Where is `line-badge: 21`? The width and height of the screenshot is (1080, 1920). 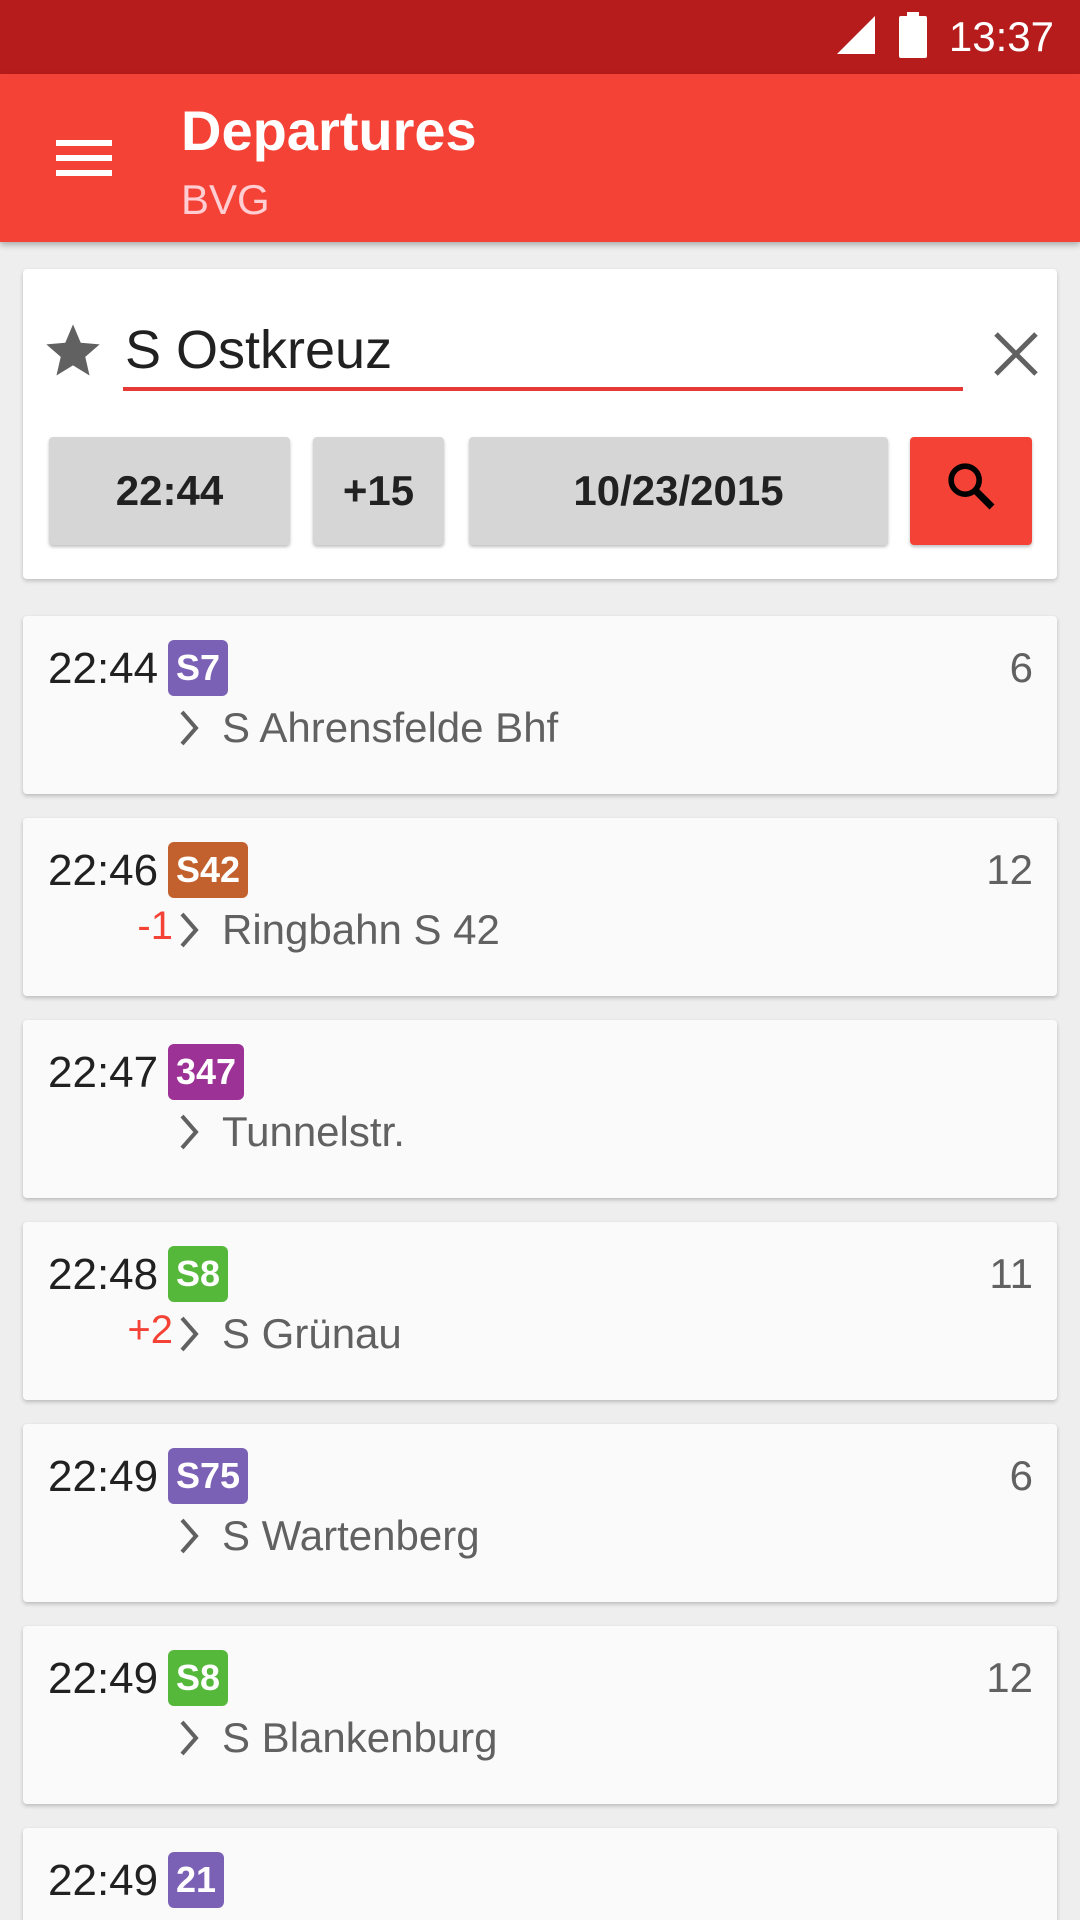
line-badge: 21 is located at coordinates (196, 1880).